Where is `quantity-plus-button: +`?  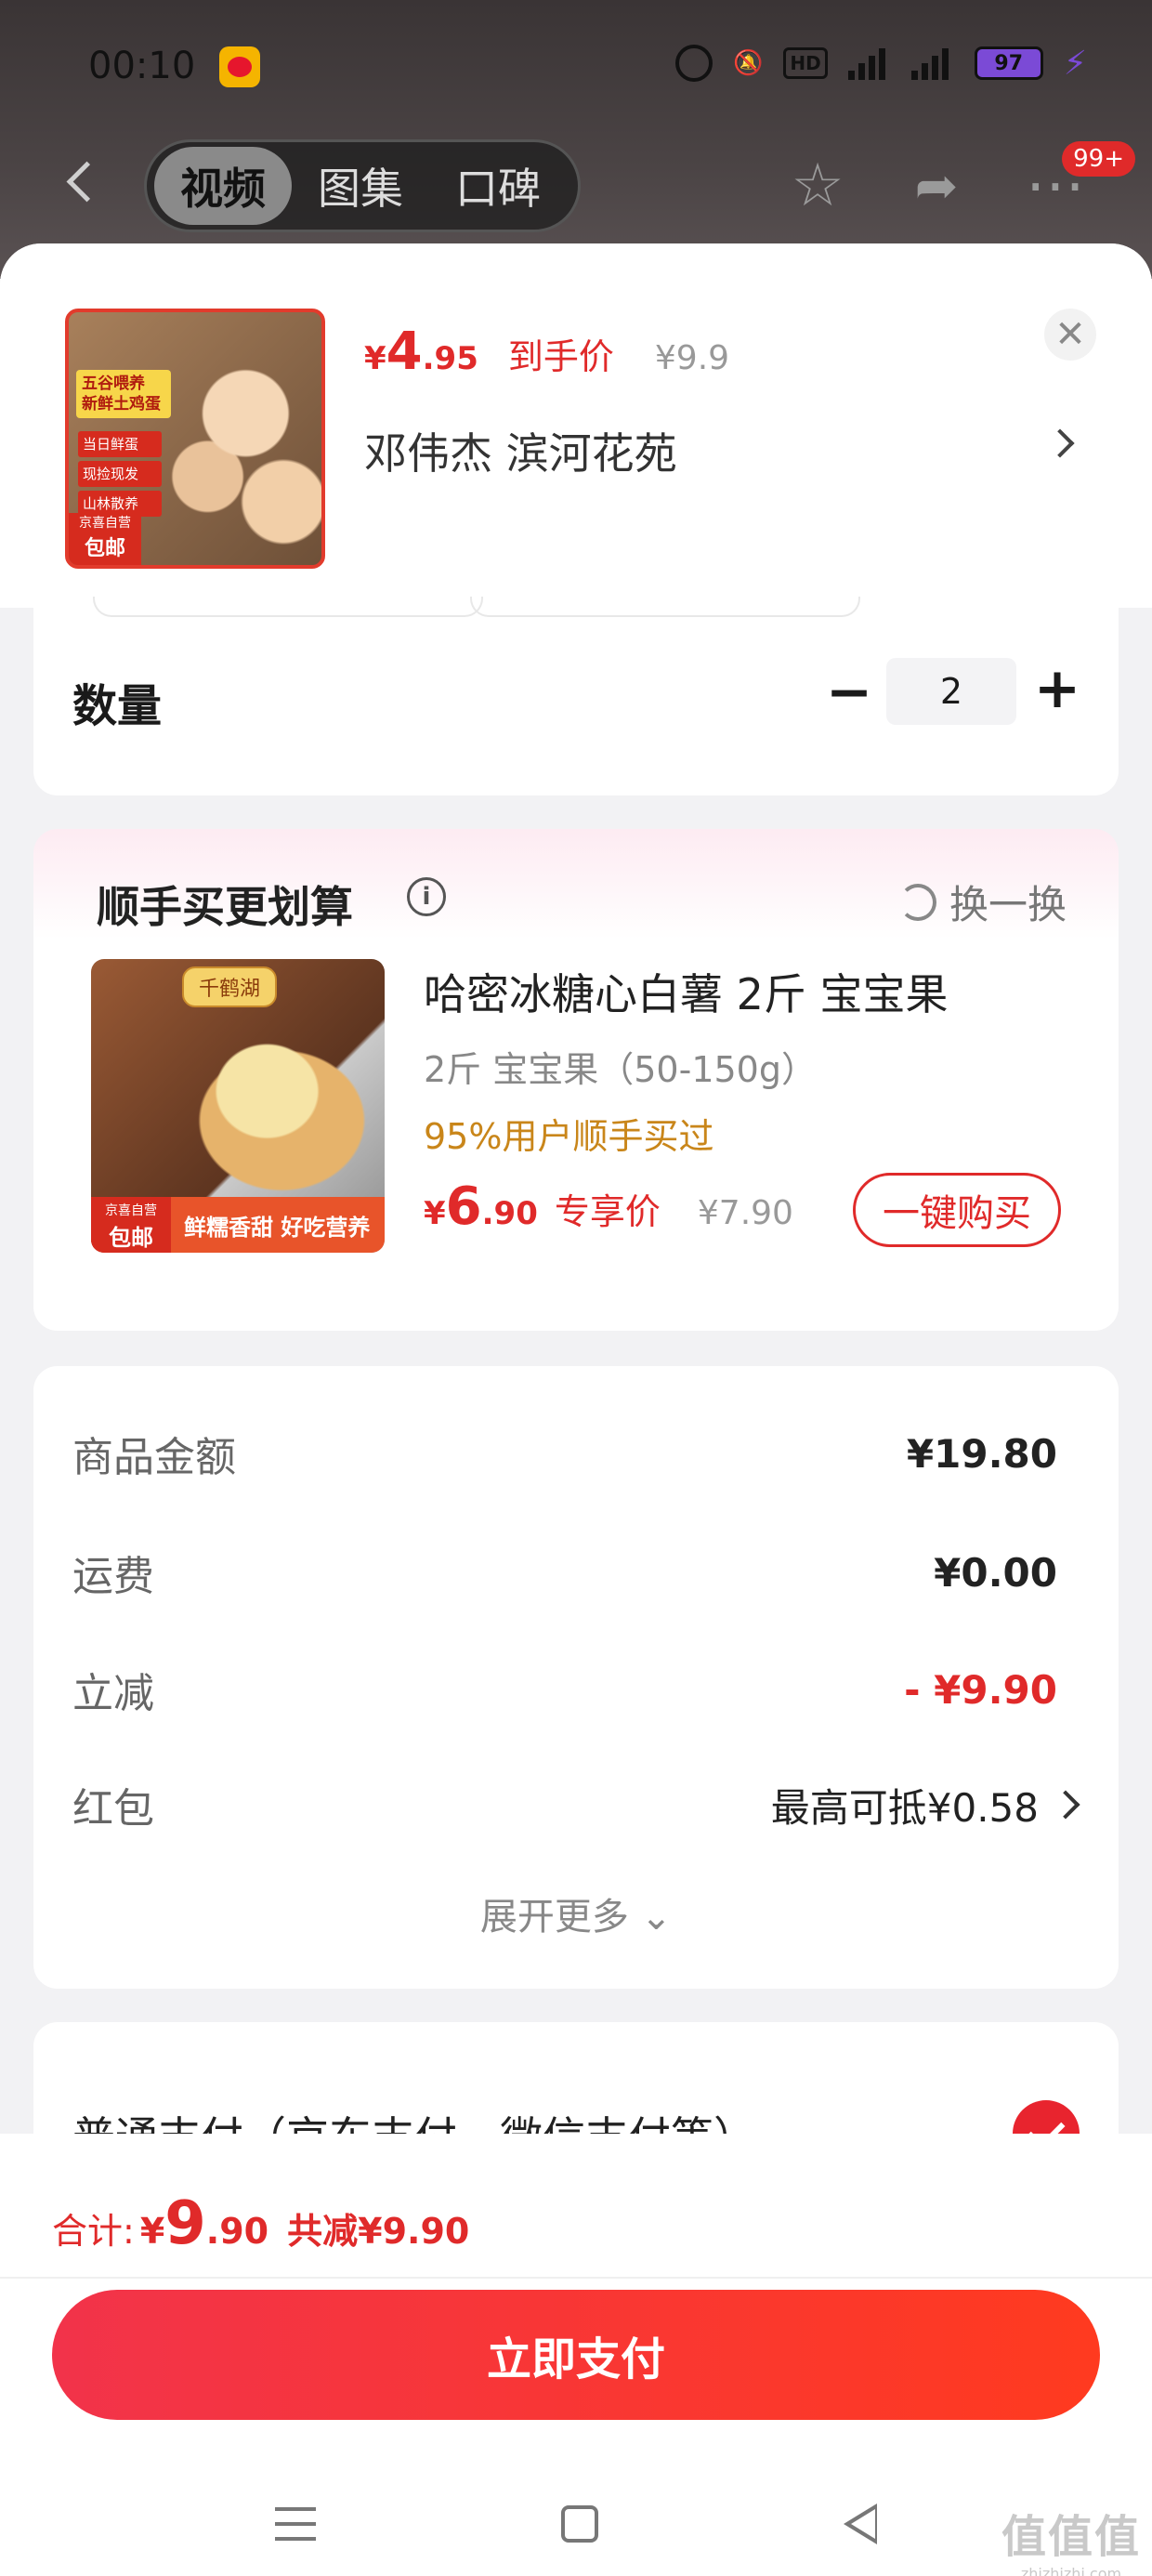 quantity-plus-button: + is located at coordinates (1057, 688).